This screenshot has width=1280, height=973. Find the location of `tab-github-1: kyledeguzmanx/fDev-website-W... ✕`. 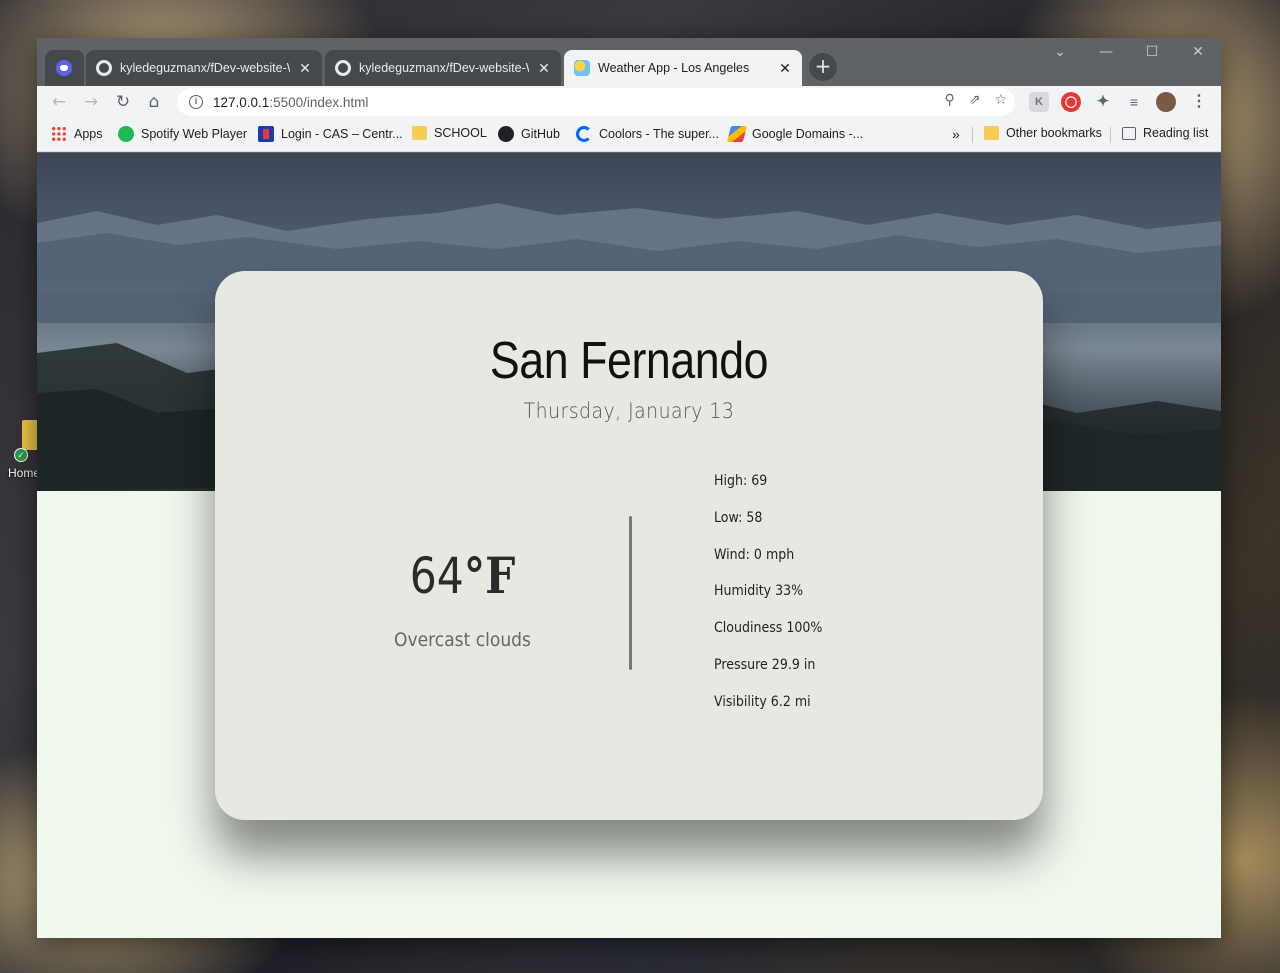

tab-github-1: kyledeguzmanx/fDev-website-W... ✕ is located at coordinates (204, 68).